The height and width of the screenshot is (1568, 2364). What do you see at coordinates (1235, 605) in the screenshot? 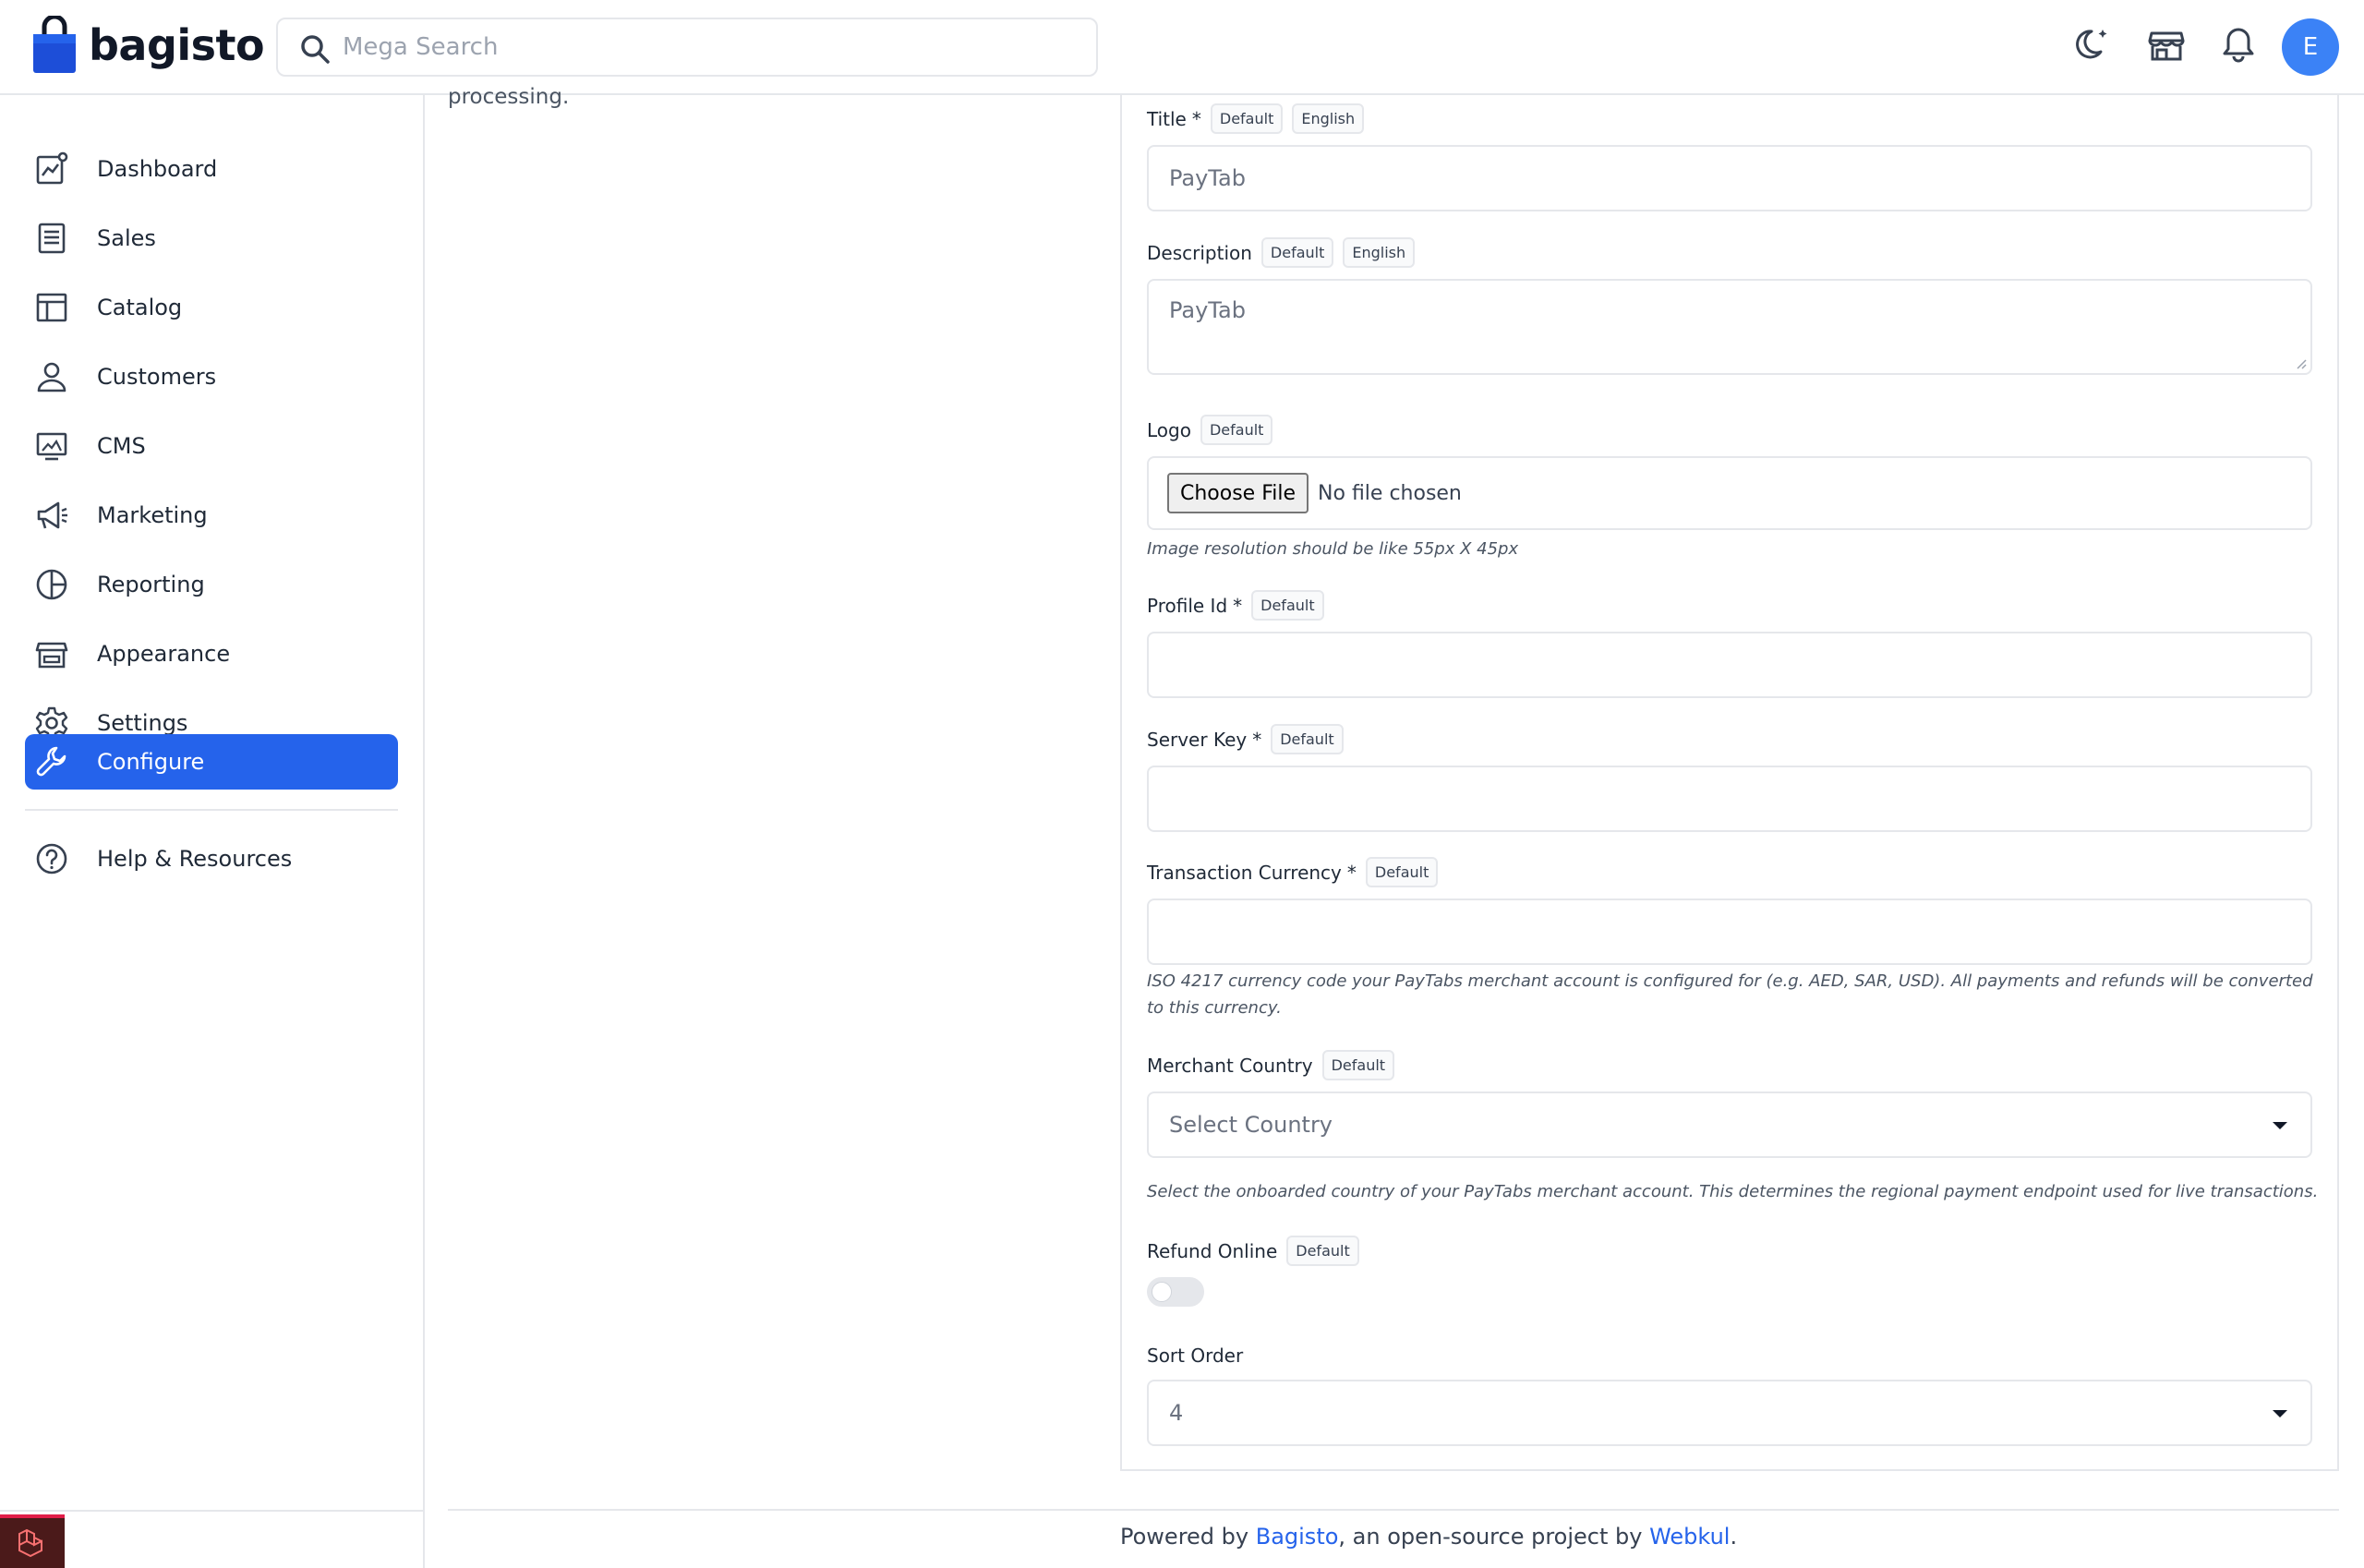
I see `profile-id-label-row: Profile Id * Default` at bounding box center [1235, 605].